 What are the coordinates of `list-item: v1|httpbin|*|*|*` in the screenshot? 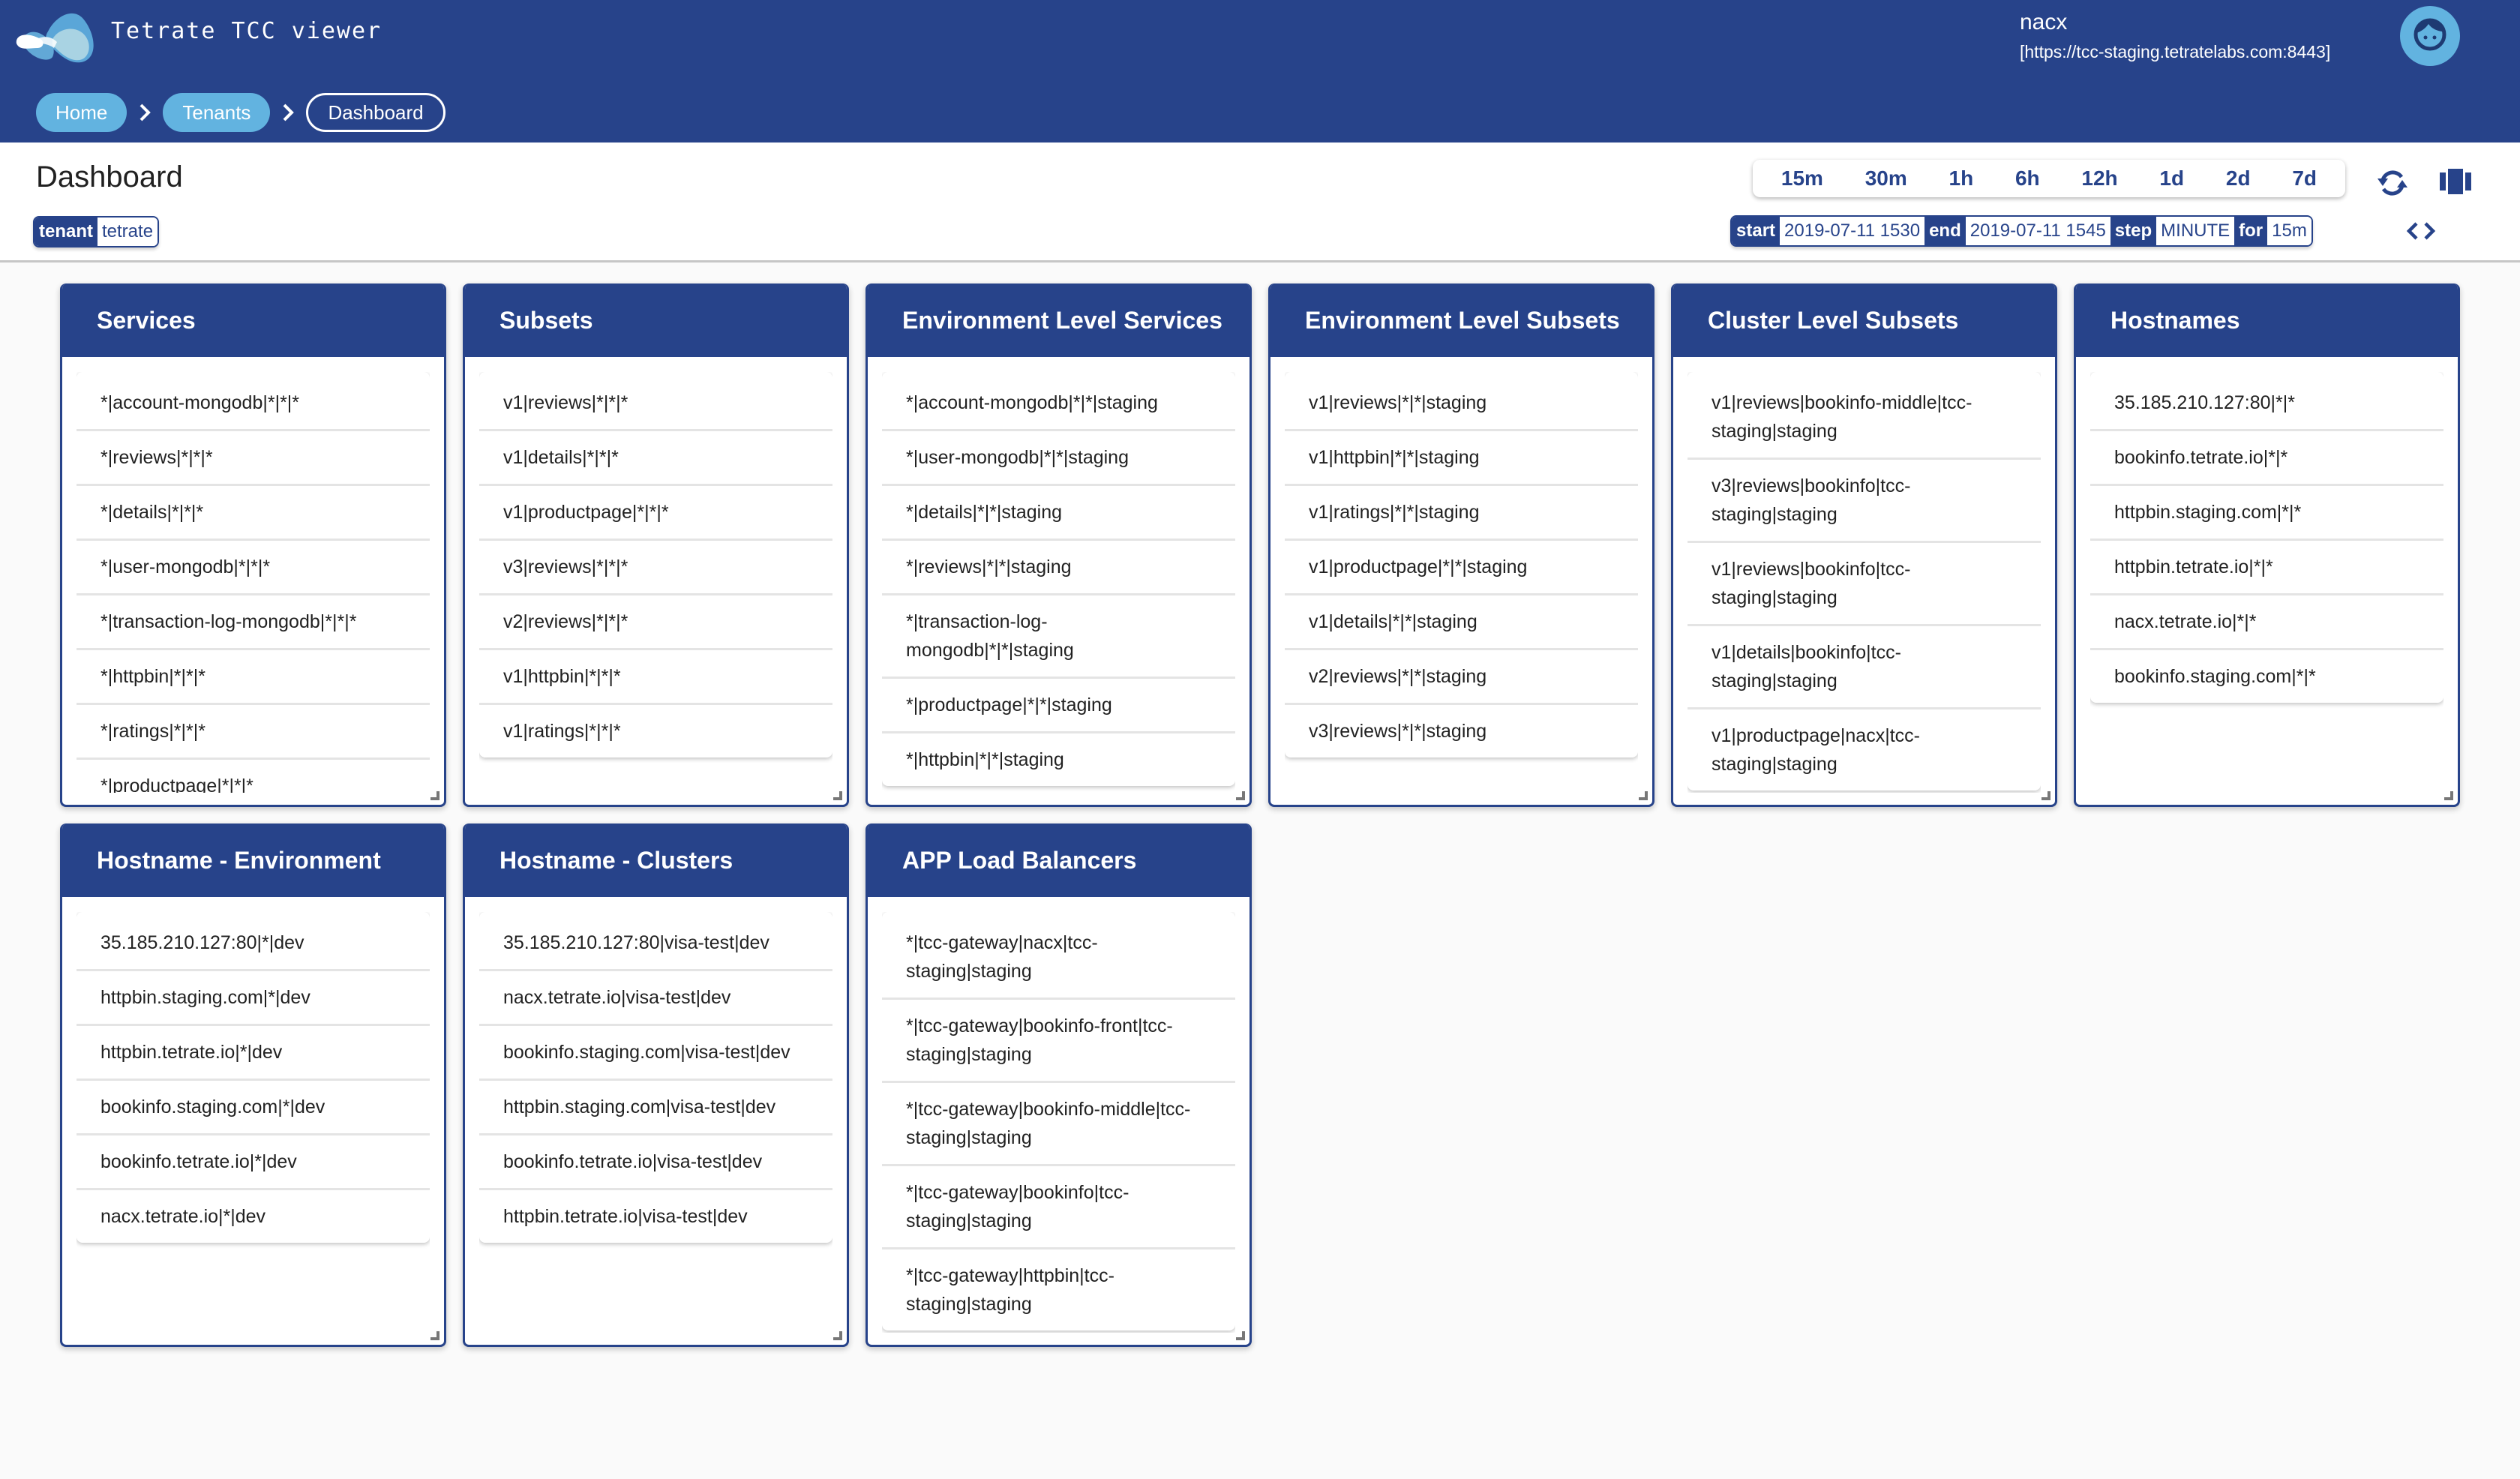 It's located at (655, 677).